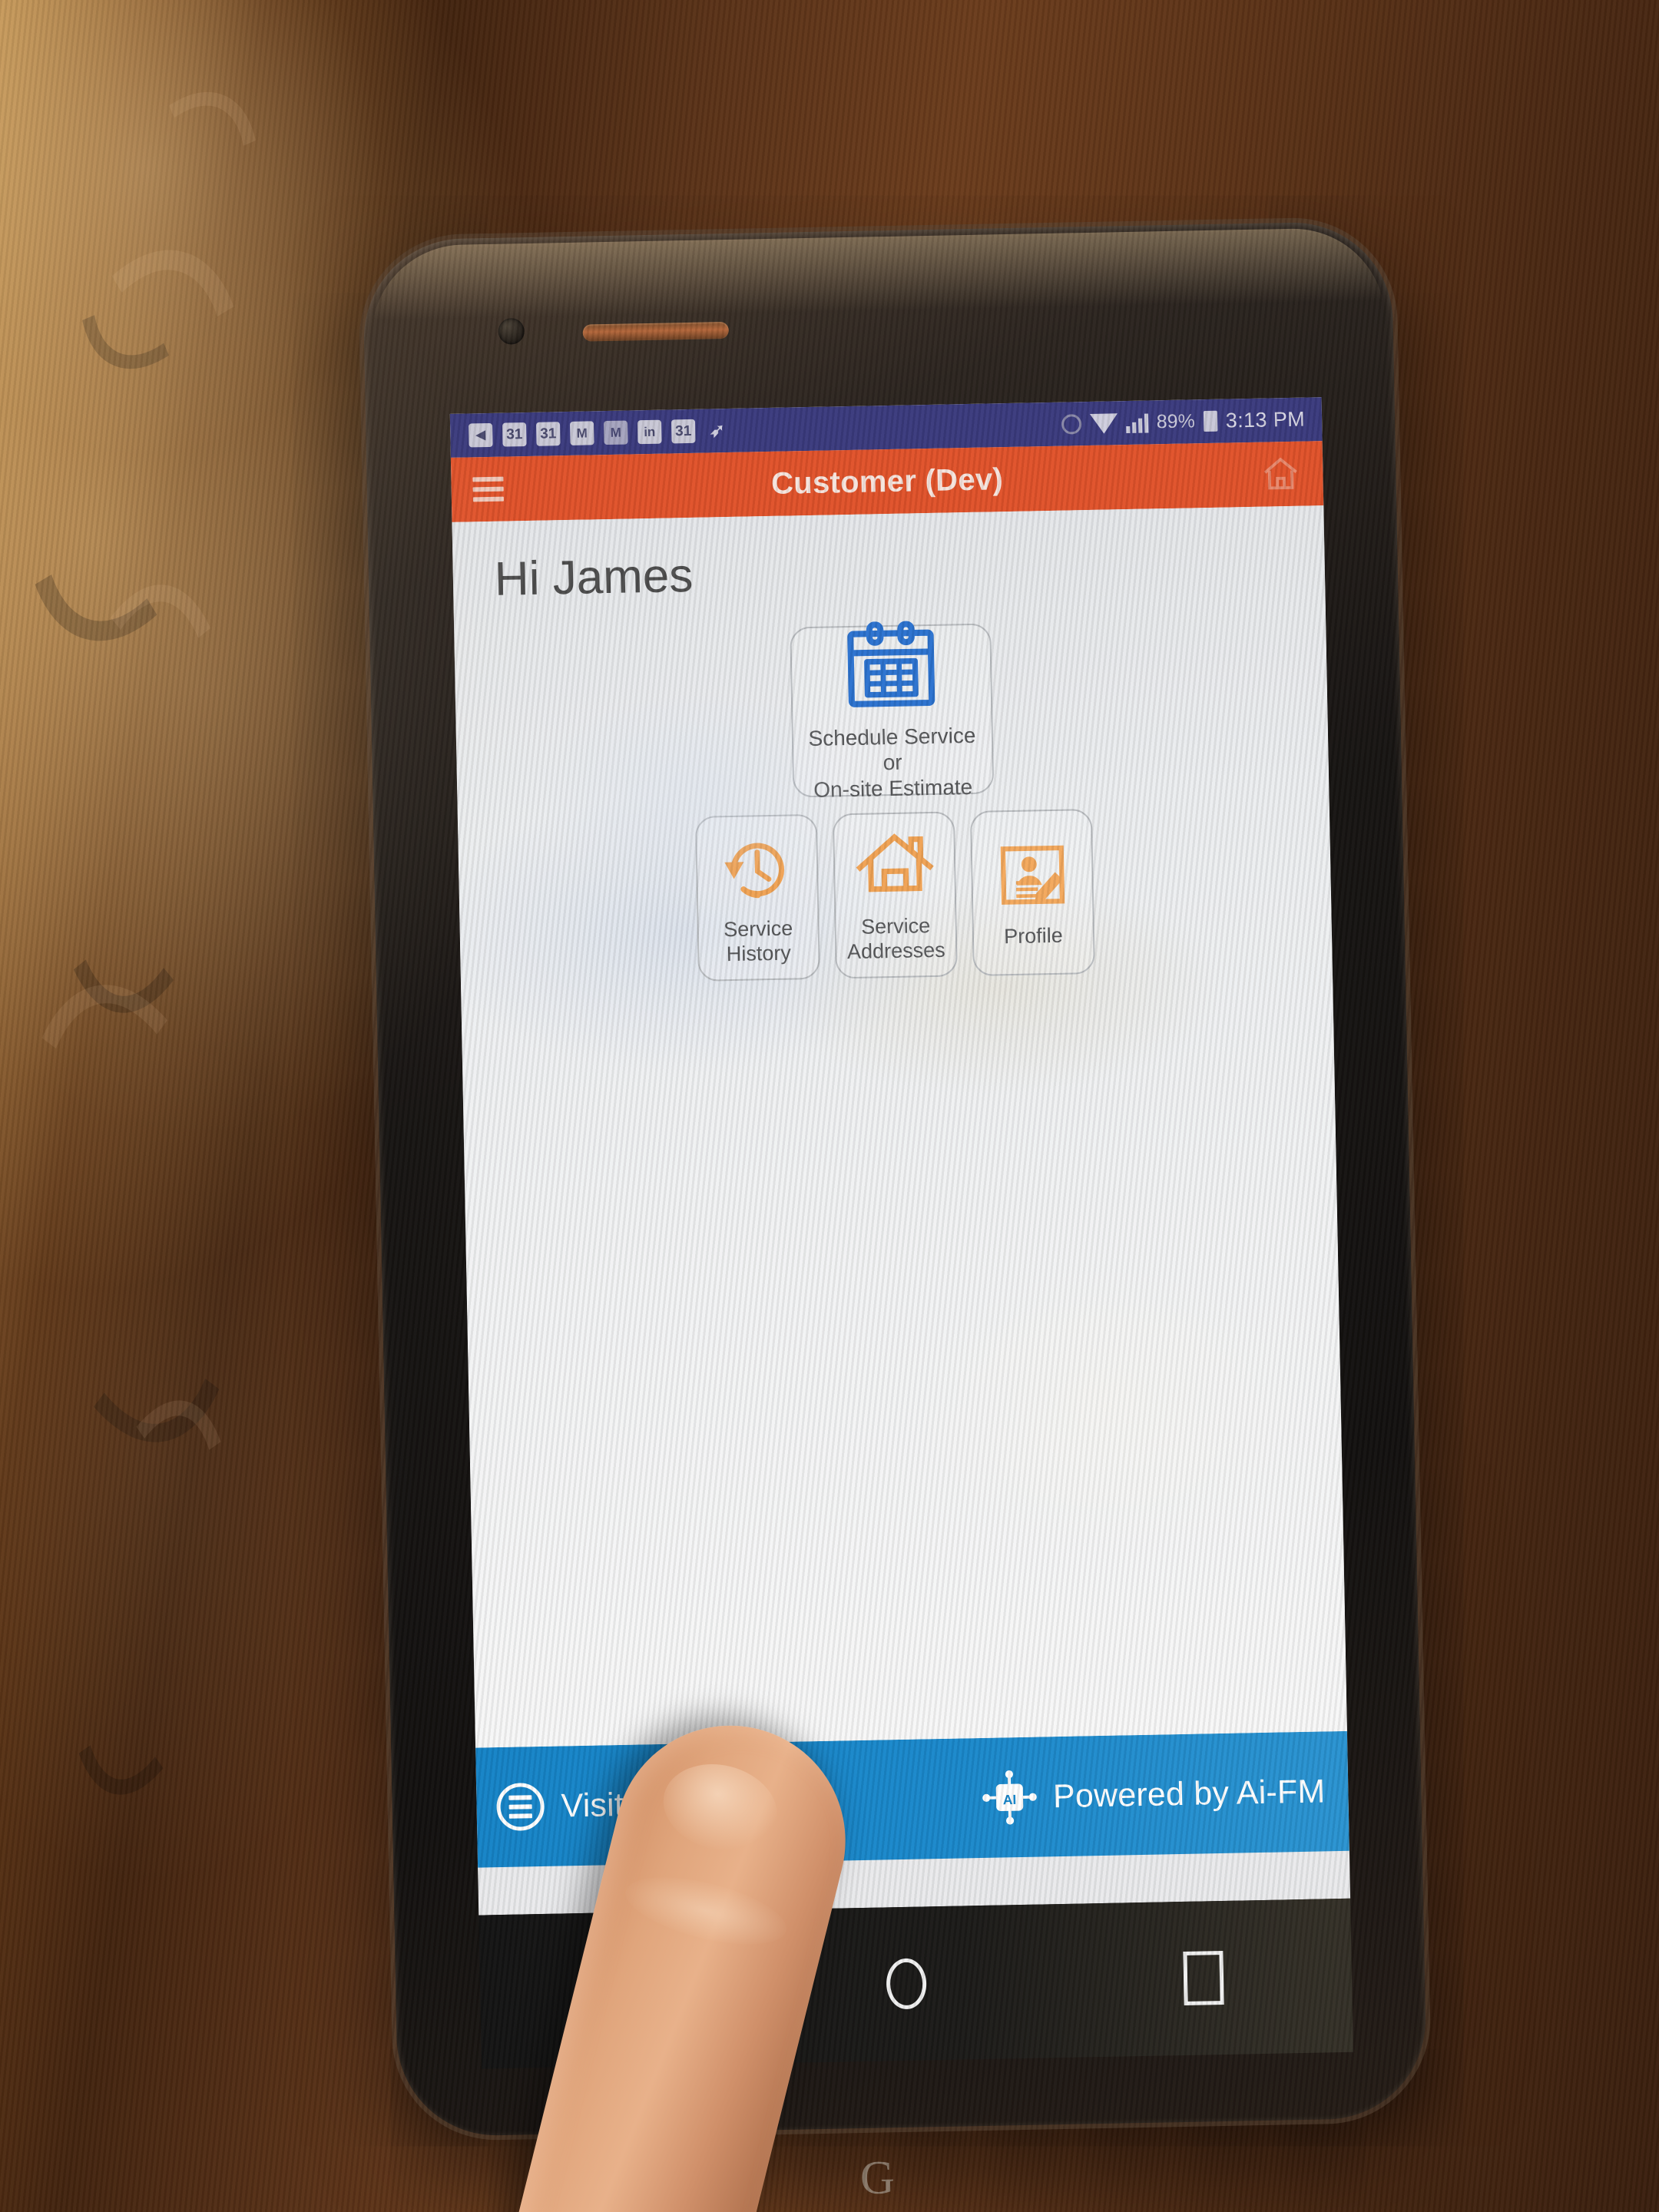 Image resolution: width=1659 pixels, height=2212 pixels. I want to click on linkedin-icon: in, so click(649, 432).